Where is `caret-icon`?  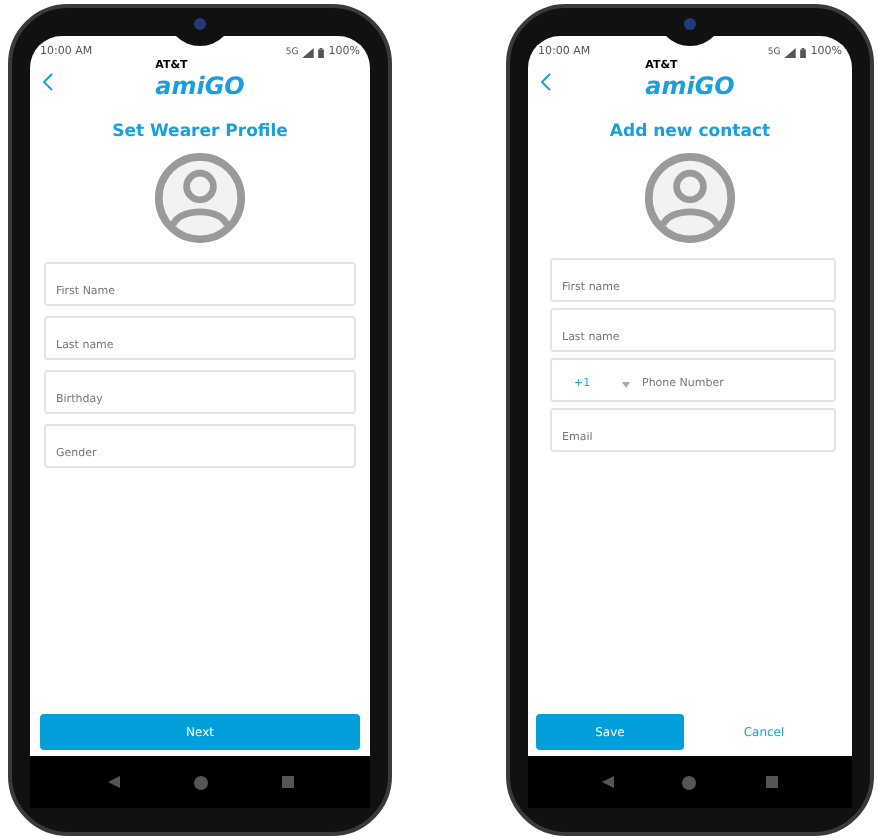 caret-icon is located at coordinates (626, 384).